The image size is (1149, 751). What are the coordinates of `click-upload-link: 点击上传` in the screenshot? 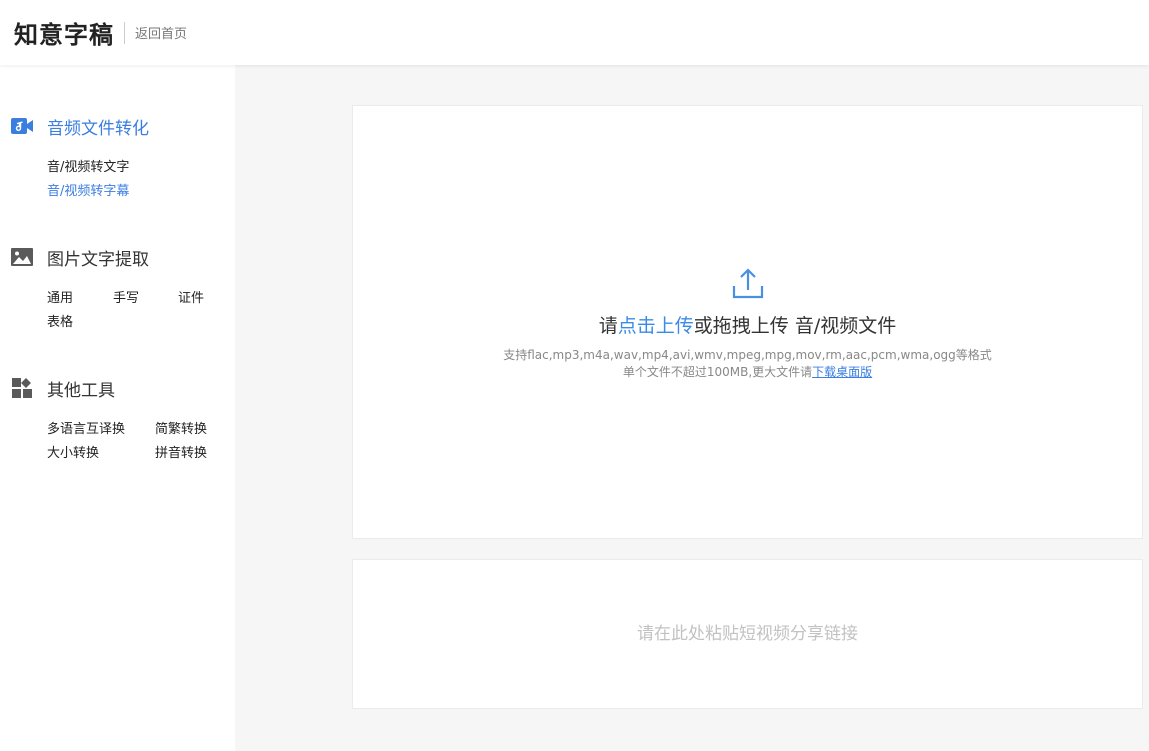 It's located at (656, 326).